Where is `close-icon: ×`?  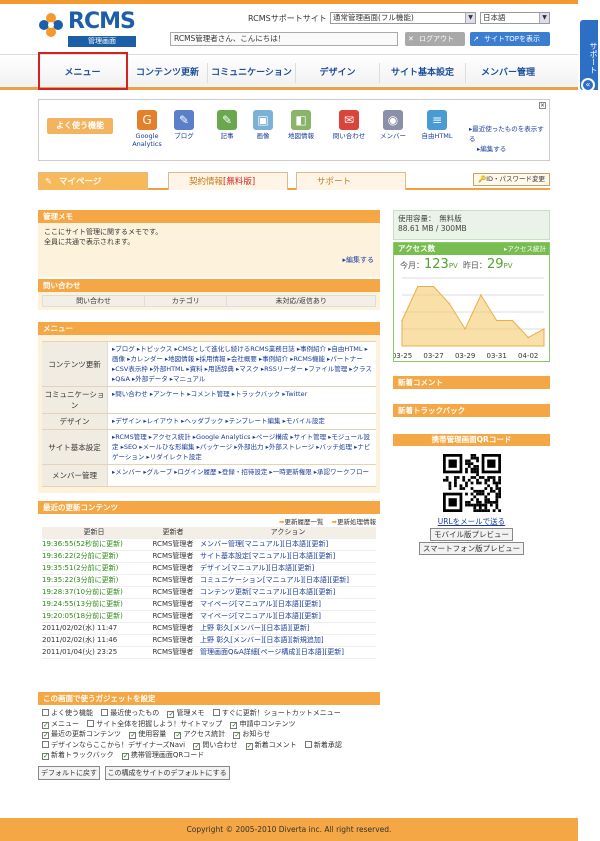 close-icon: × is located at coordinates (542, 105).